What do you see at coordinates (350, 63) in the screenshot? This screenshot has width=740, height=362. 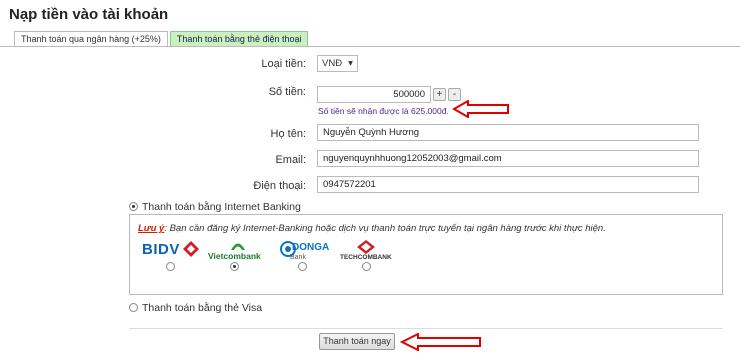 I see `chevron-down-icon: ▾` at bounding box center [350, 63].